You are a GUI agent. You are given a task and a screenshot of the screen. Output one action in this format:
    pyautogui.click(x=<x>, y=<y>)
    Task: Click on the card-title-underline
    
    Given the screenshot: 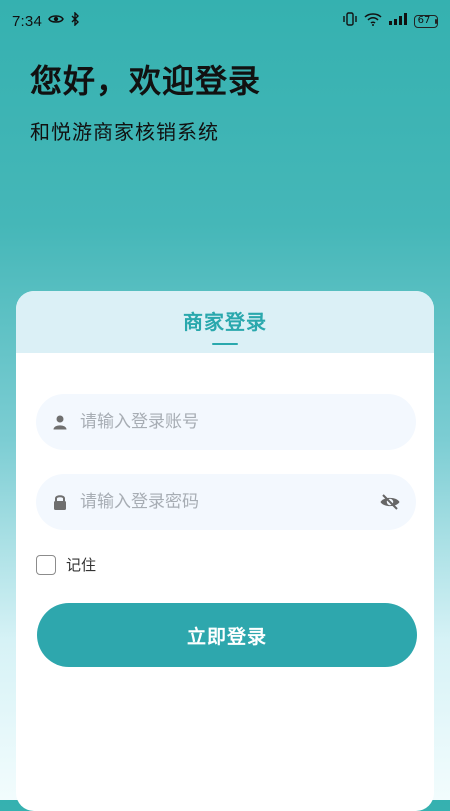 What is the action you would take?
    pyautogui.click(x=225, y=343)
    